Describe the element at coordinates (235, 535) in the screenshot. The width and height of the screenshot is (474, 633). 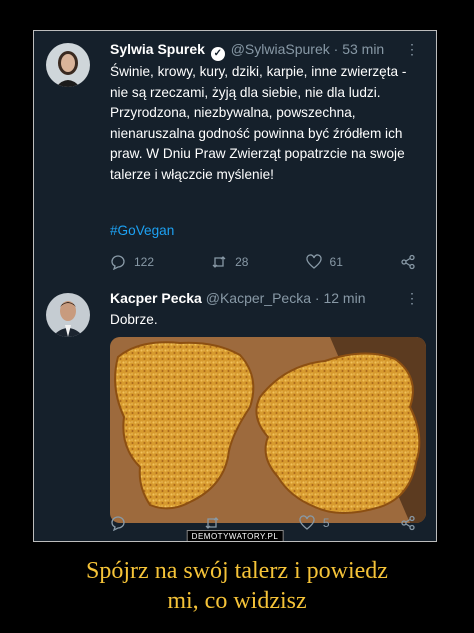
I see `watermark: DEMOTYWATORY.PL` at that location.